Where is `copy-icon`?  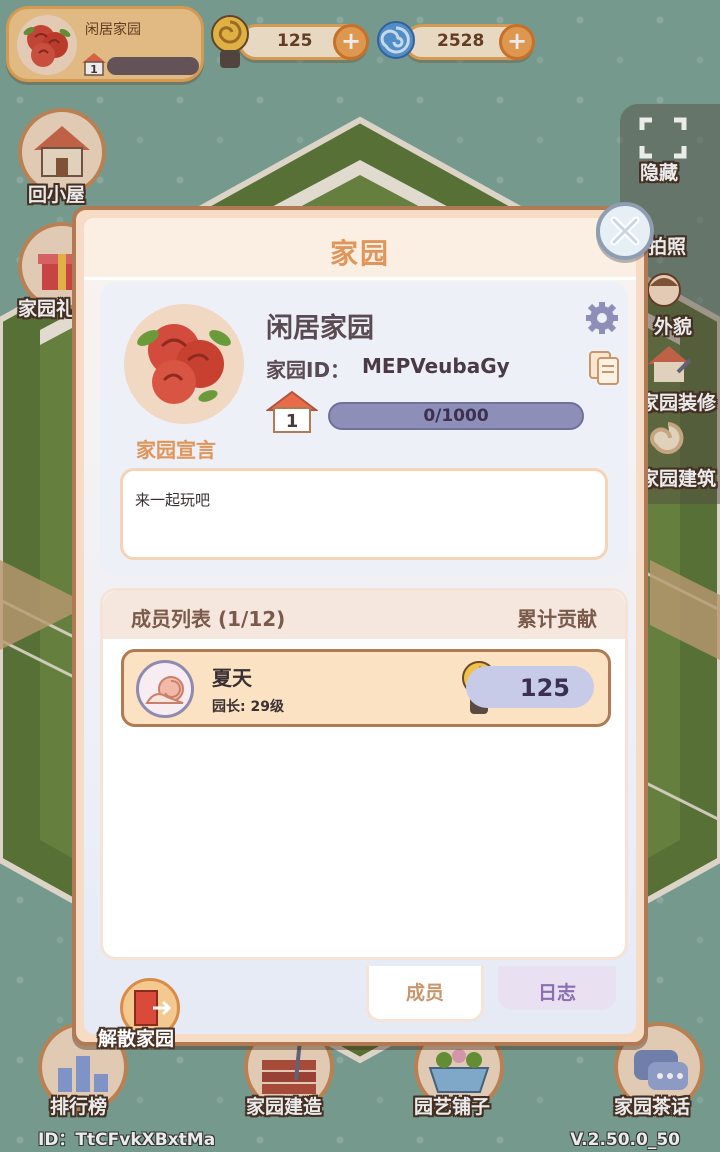 copy-icon is located at coordinates (604, 368).